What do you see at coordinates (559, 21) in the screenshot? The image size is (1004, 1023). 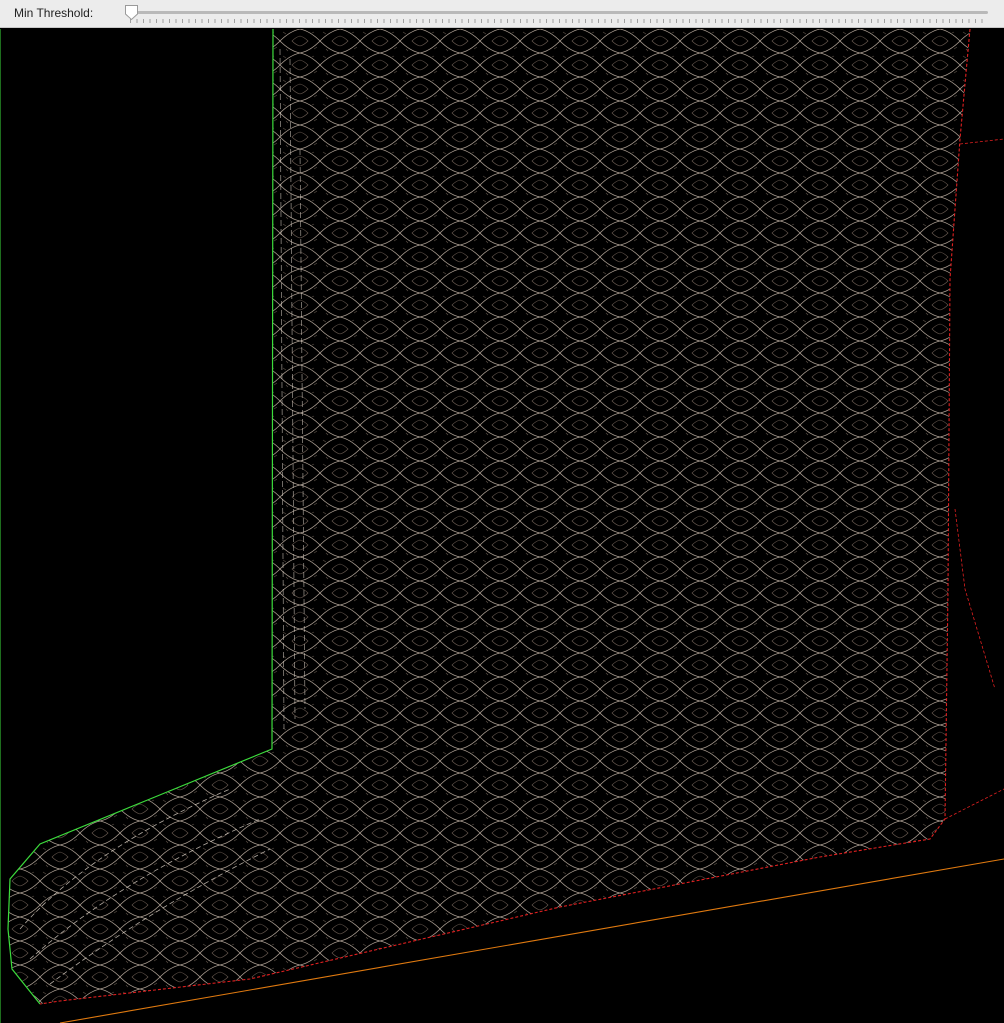 I see `slider-ticks` at bounding box center [559, 21].